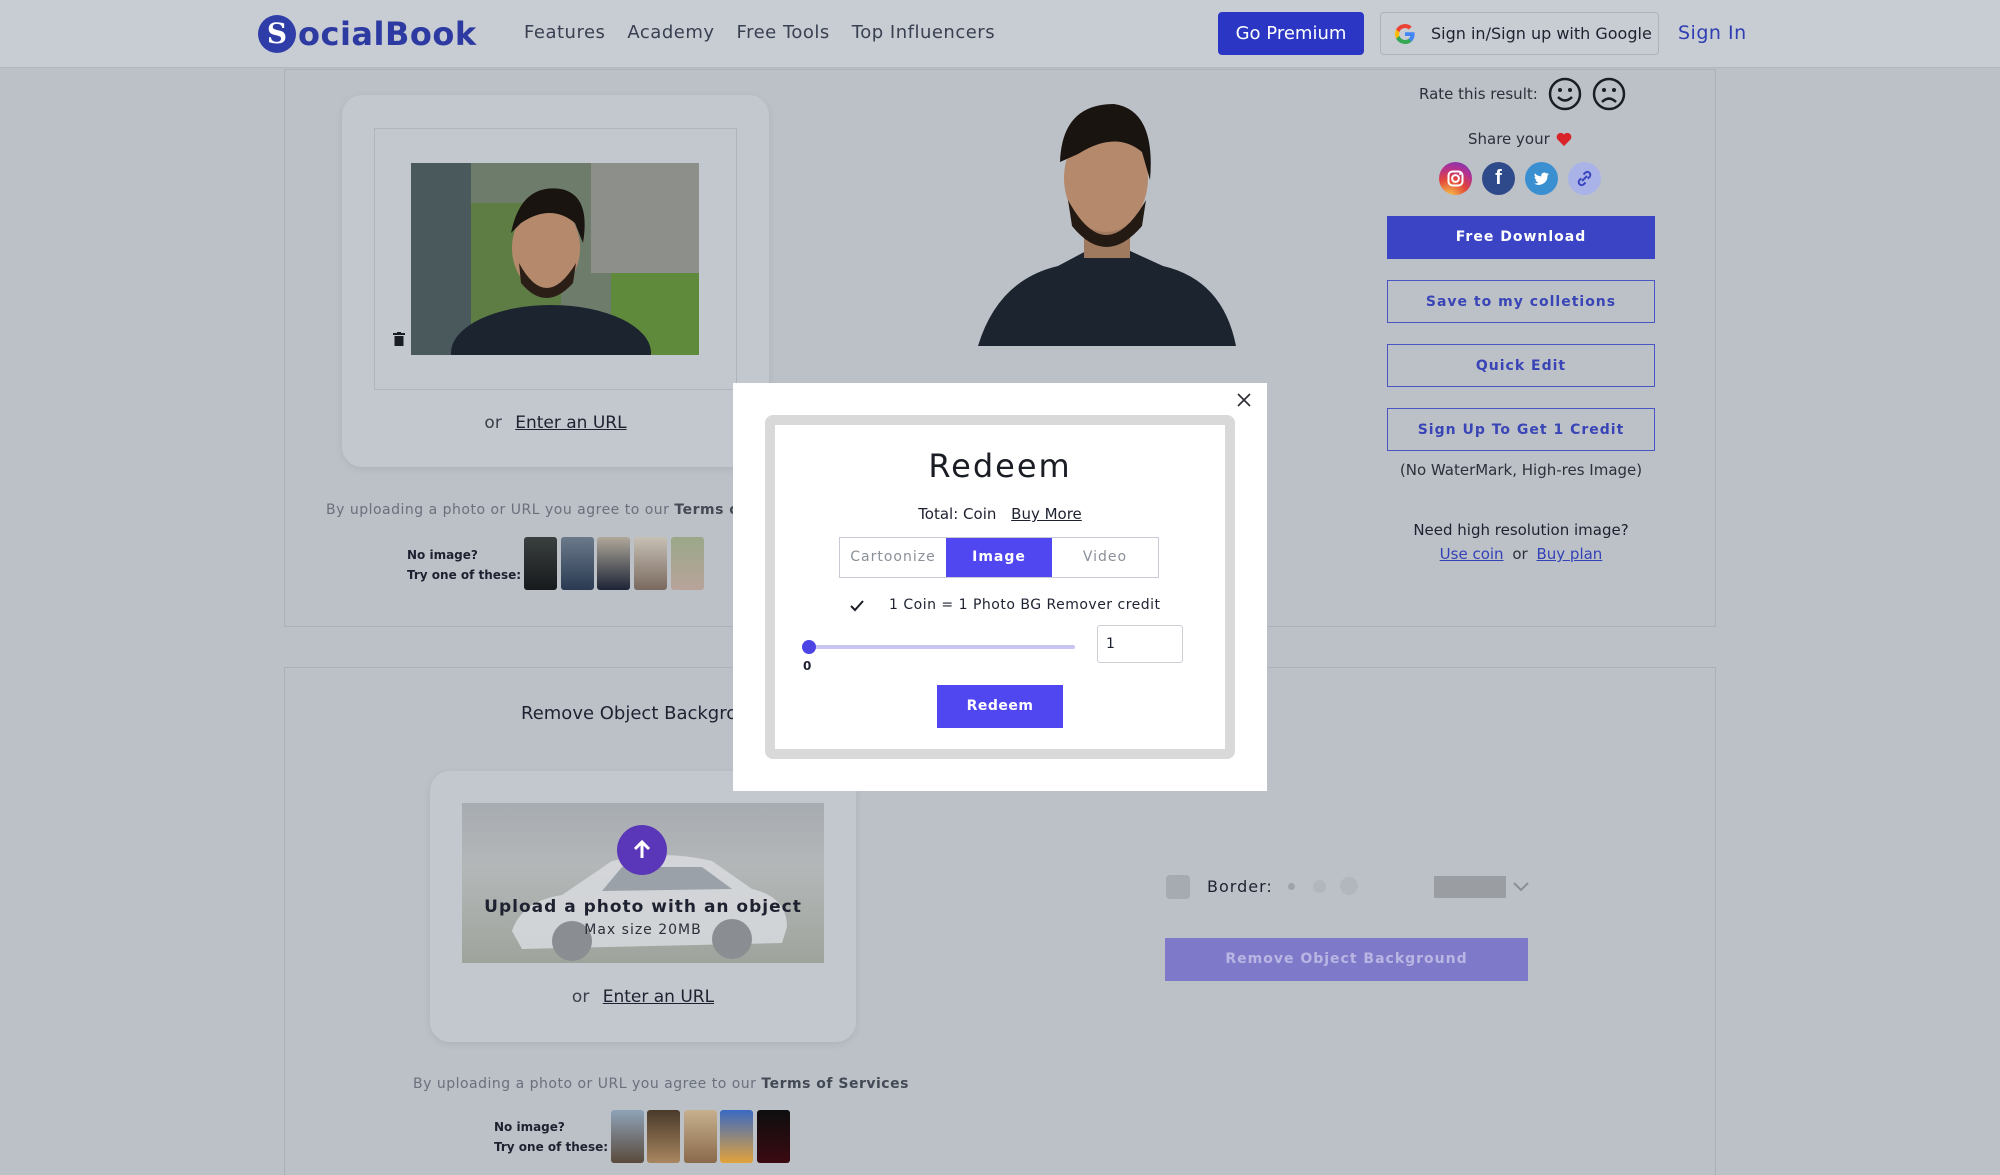 This screenshot has height=1175, width=2000. Describe the element at coordinates (464, 565) in the screenshot. I see `sample-hint: No image? Try one of these:` at that location.